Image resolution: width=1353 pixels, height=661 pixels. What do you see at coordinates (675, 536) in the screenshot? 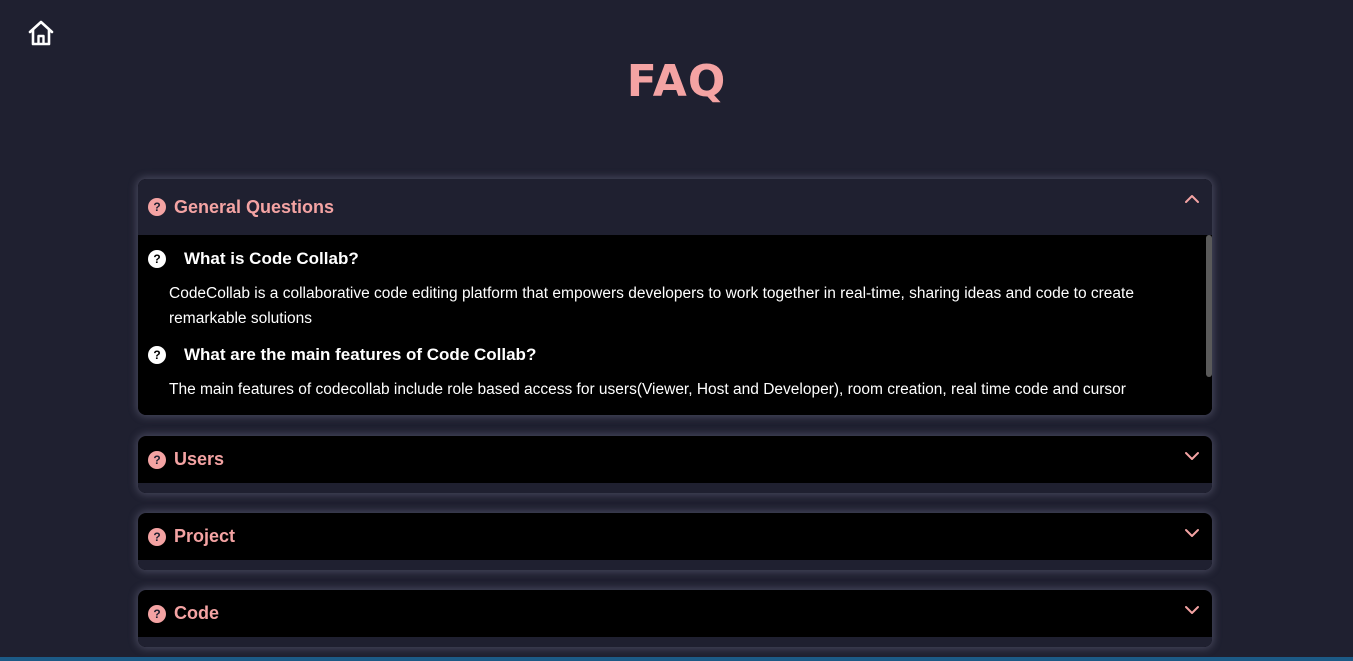
I see `accordion-header-project: ? Project` at bounding box center [675, 536].